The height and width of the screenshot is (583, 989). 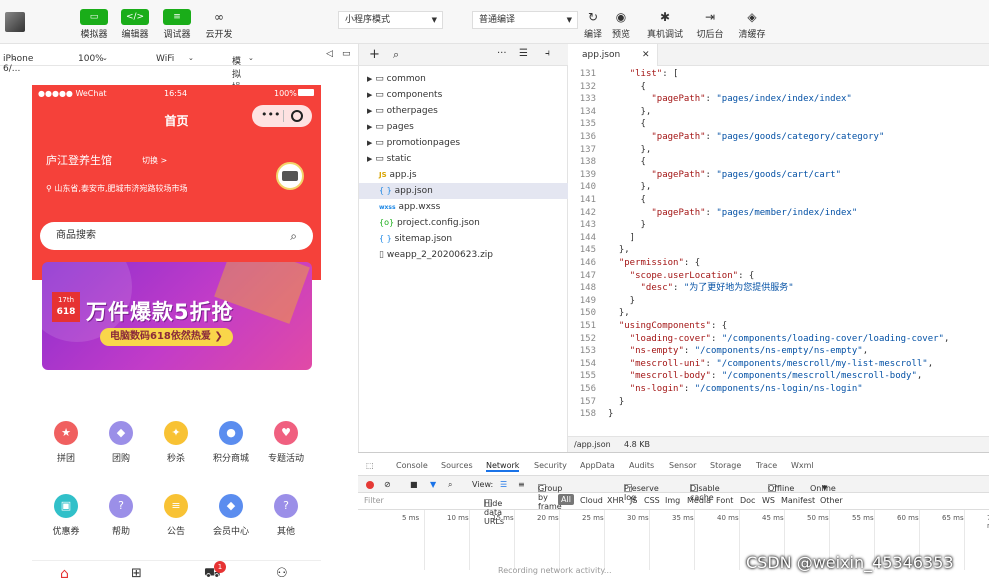 What do you see at coordinates (176, 236) in the screenshot?
I see `search-input: 商品搜索 ⌕` at bounding box center [176, 236].